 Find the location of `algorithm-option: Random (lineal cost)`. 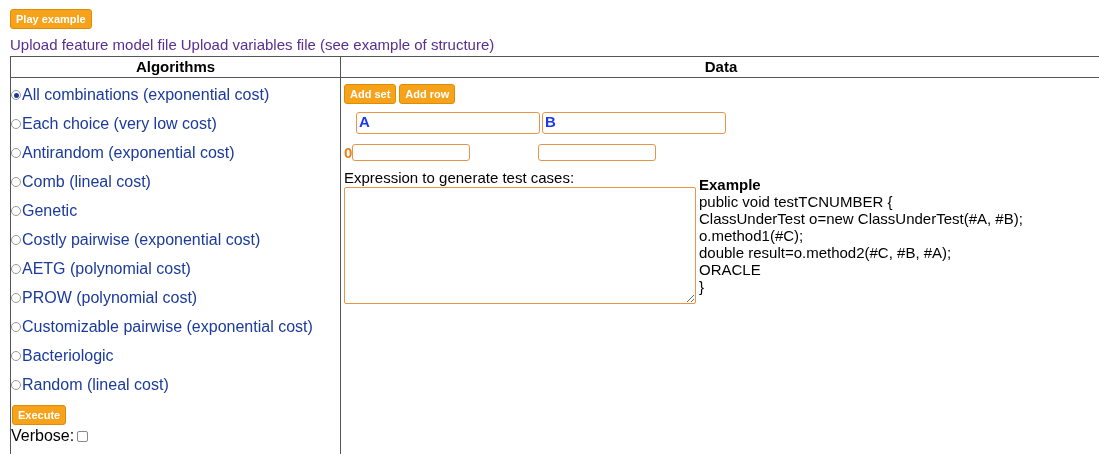

algorithm-option: Random (lineal cost) is located at coordinates (175, 385).